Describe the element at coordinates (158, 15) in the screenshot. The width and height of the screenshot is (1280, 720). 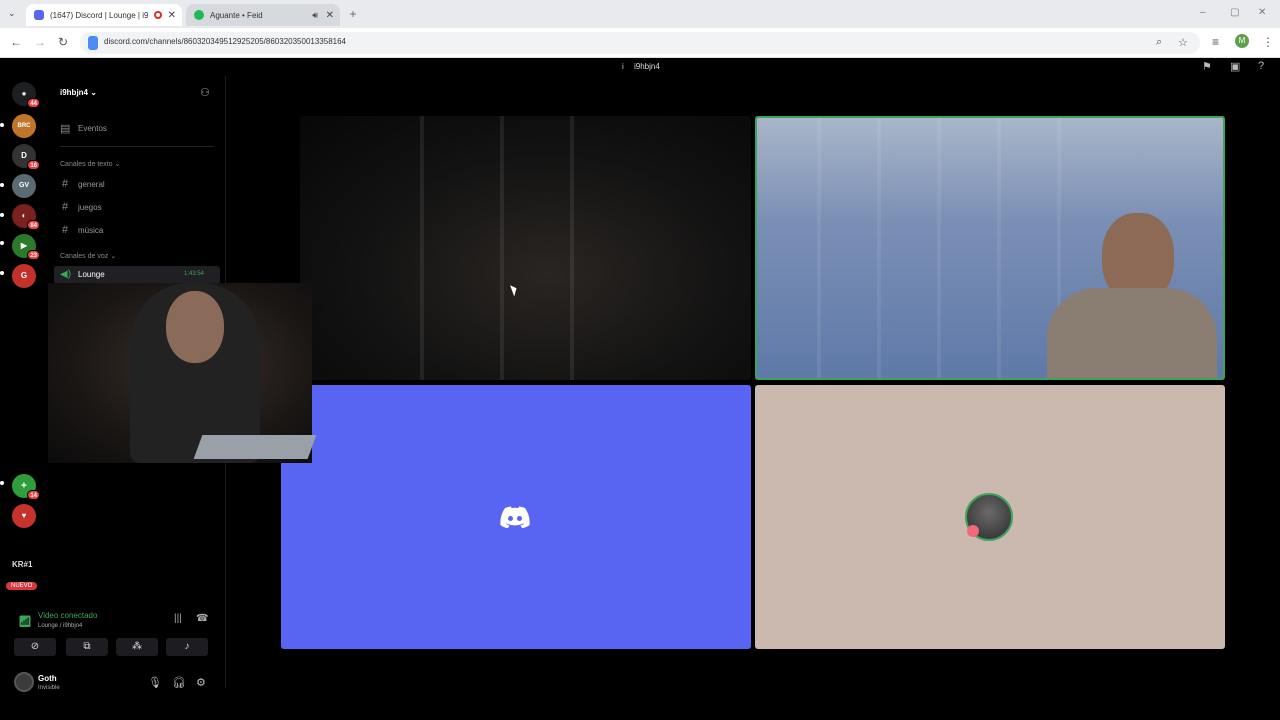
I see `recording-icon` at that location.